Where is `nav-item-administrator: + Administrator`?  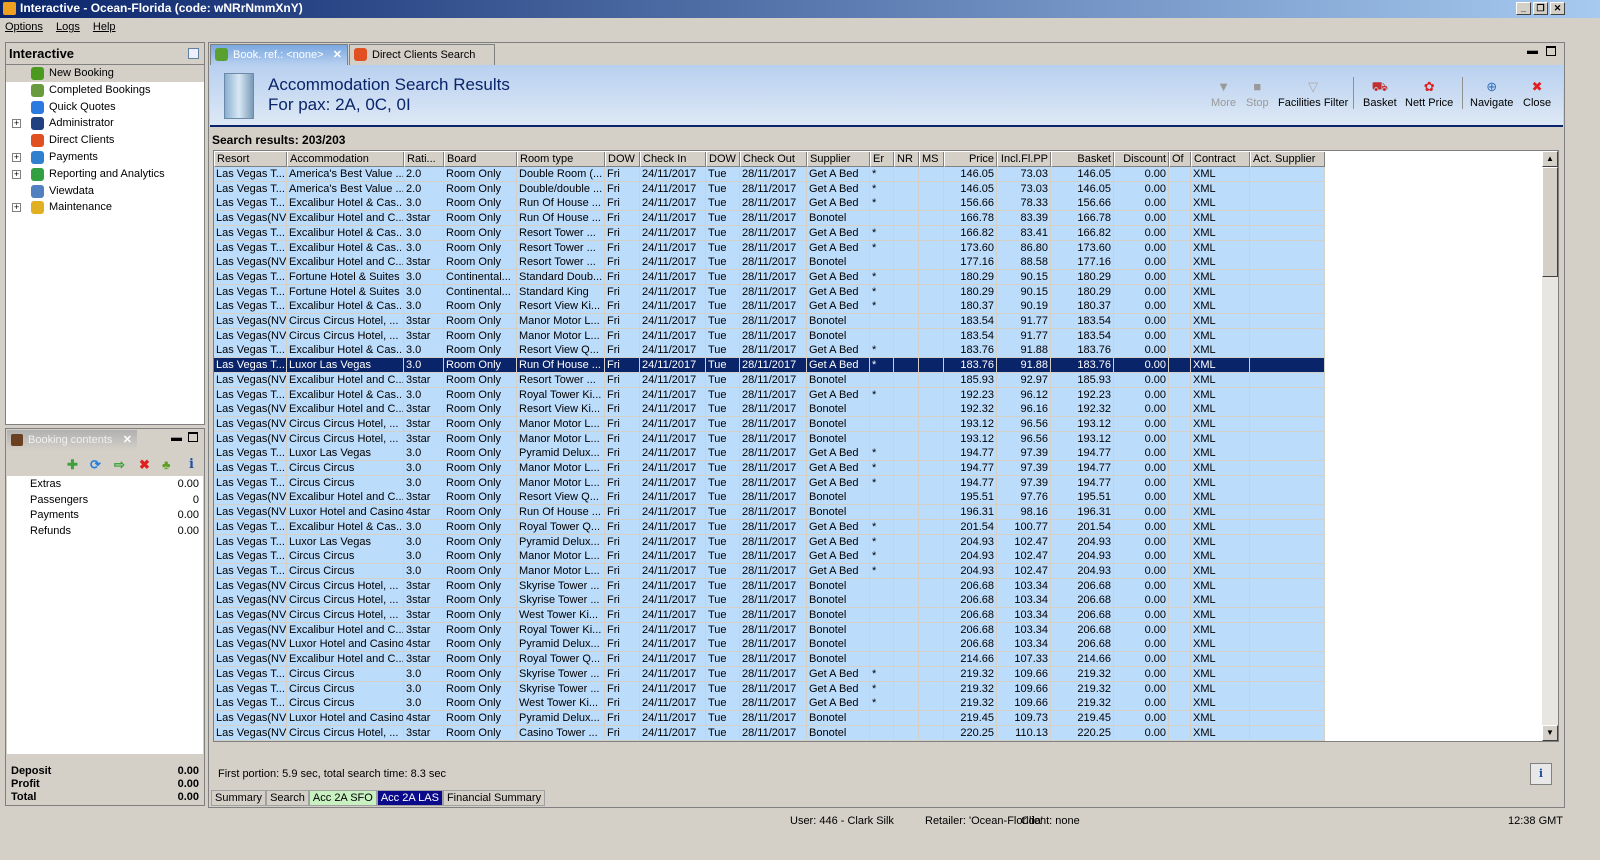
nav-item-administrator: + Administrator is located at coordinates (105, 123).